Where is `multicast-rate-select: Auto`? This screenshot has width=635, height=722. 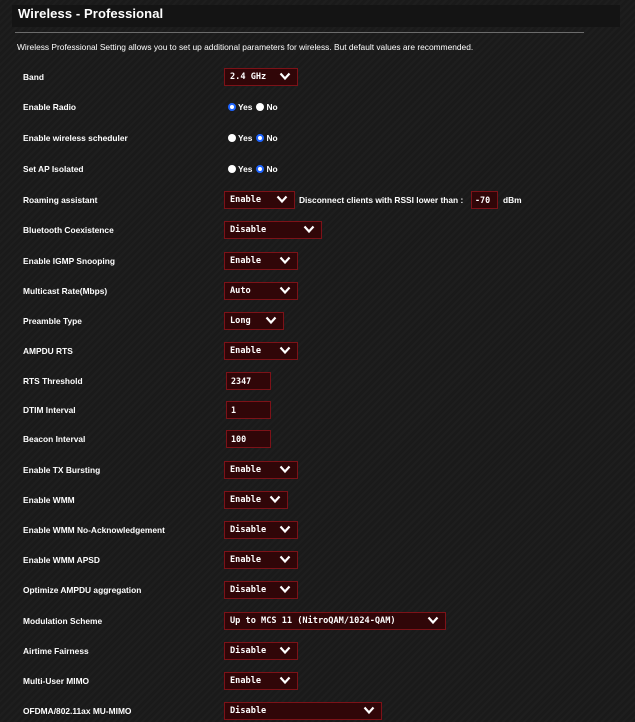
multicast-rate-select: Auto is located at coordinates (261, 291).